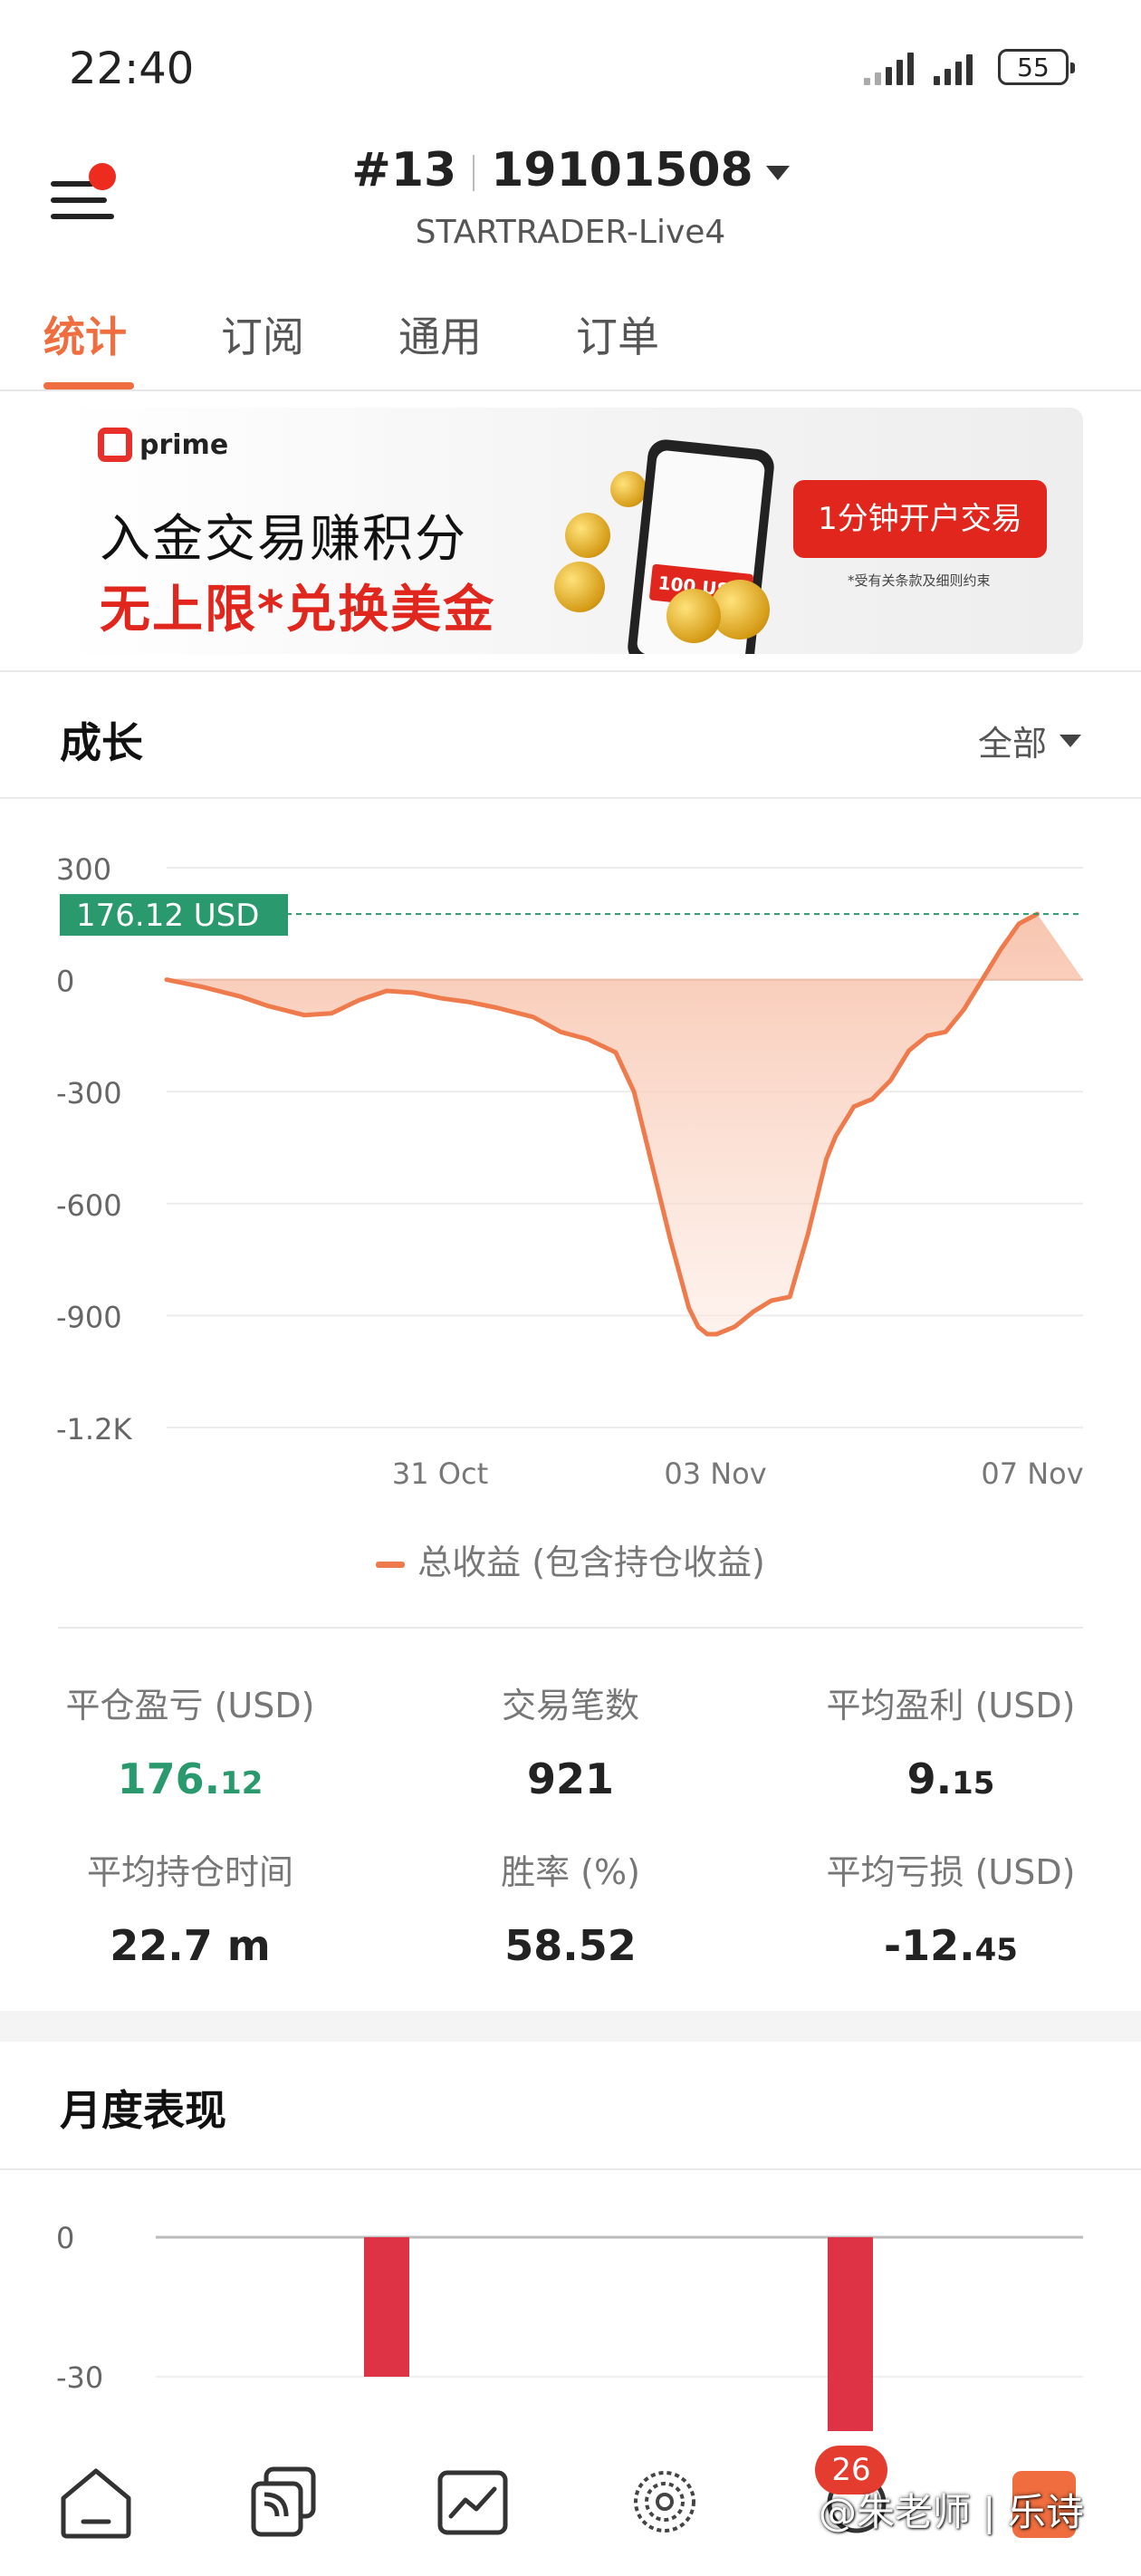 This screenshot has height=2576, width=1141. What do you see at coordinates (190, 1740) in the screenshot?
I see `stat-closed-pnl: 平仓盈亏 (USD) 176.12` at bounding box center [190, 1740].